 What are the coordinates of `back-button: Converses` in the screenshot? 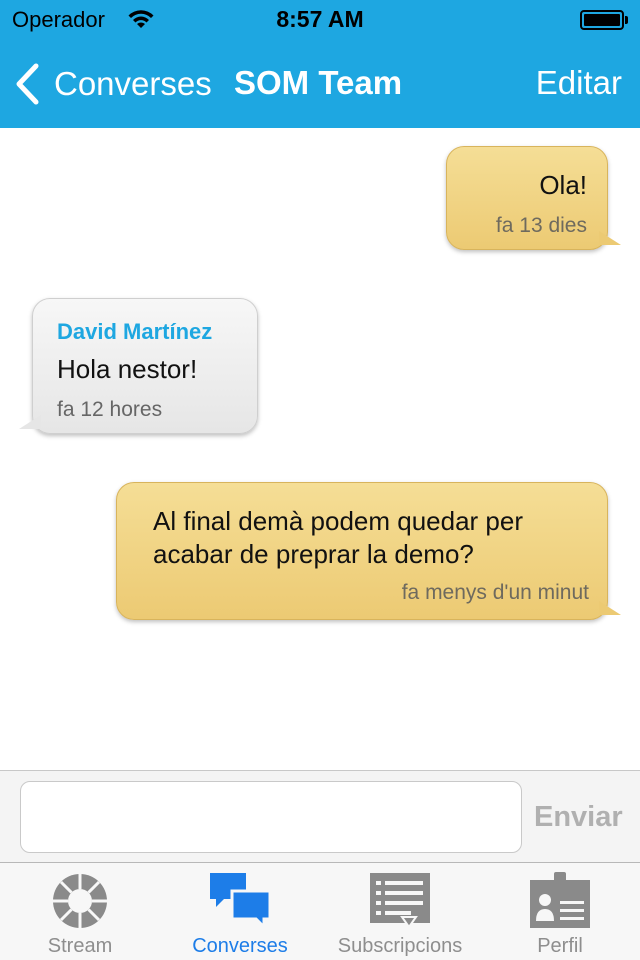 It's located at (113, 84).